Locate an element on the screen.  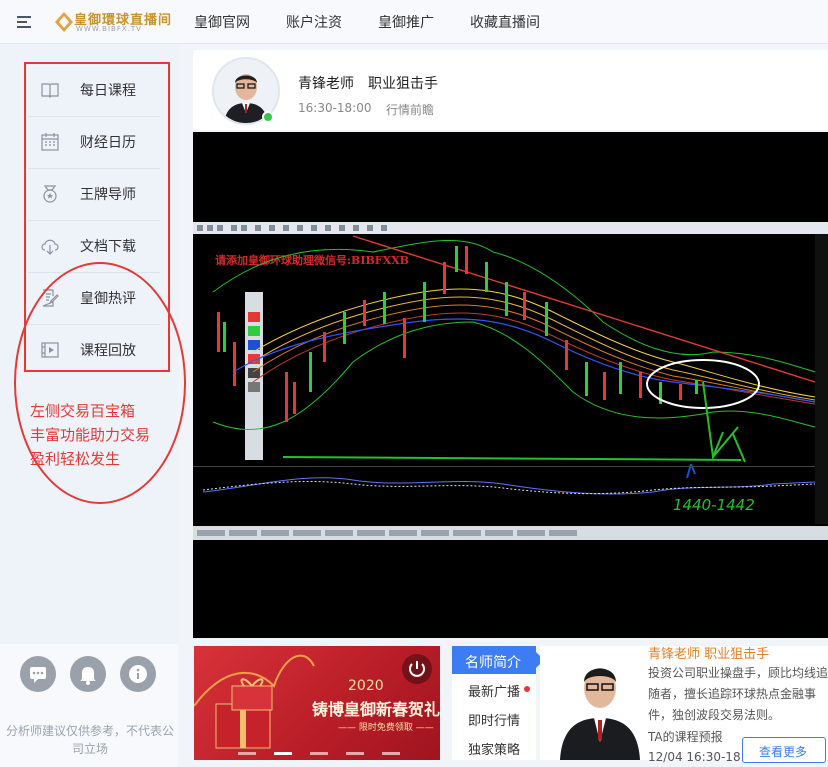
tab-label: 名师简介 is located at coordinates (493, 663).